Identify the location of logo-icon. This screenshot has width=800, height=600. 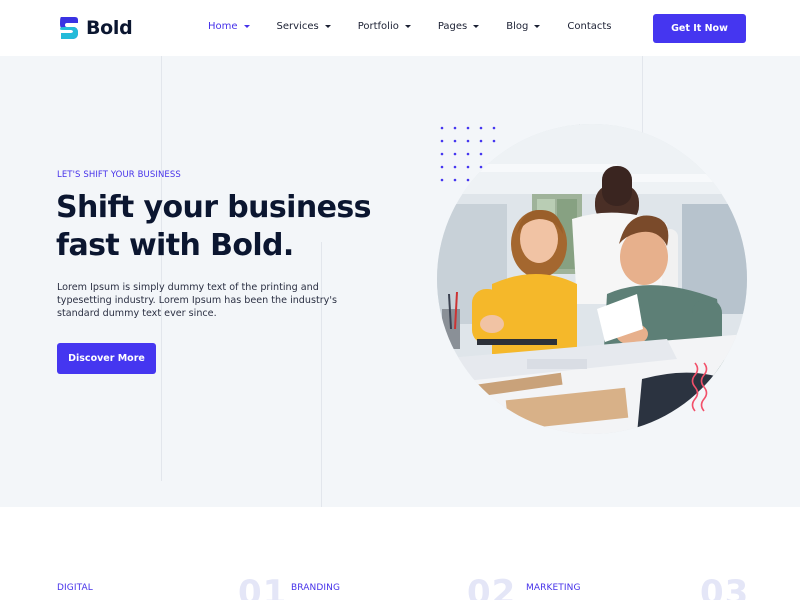
(69, 28).